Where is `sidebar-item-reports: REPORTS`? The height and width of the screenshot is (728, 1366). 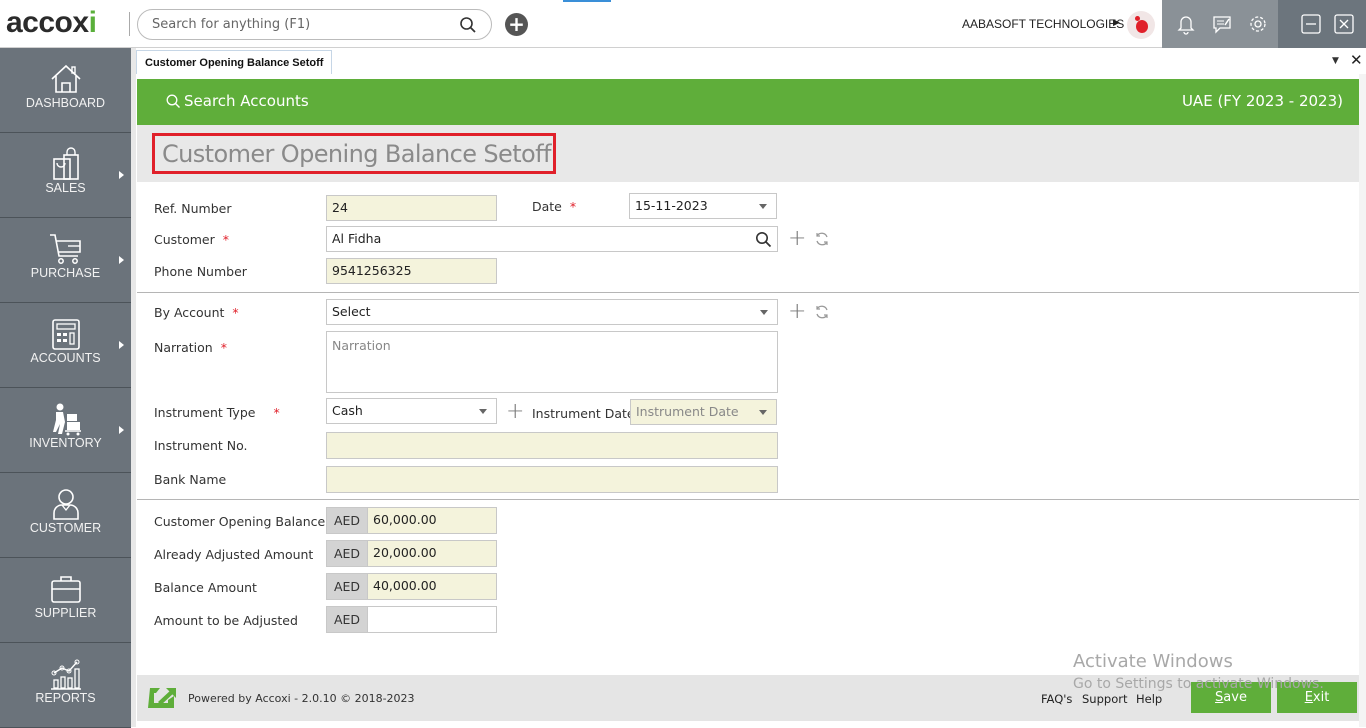
sidebar-item-reports: REPORTS is located at coordinates (65, 685).